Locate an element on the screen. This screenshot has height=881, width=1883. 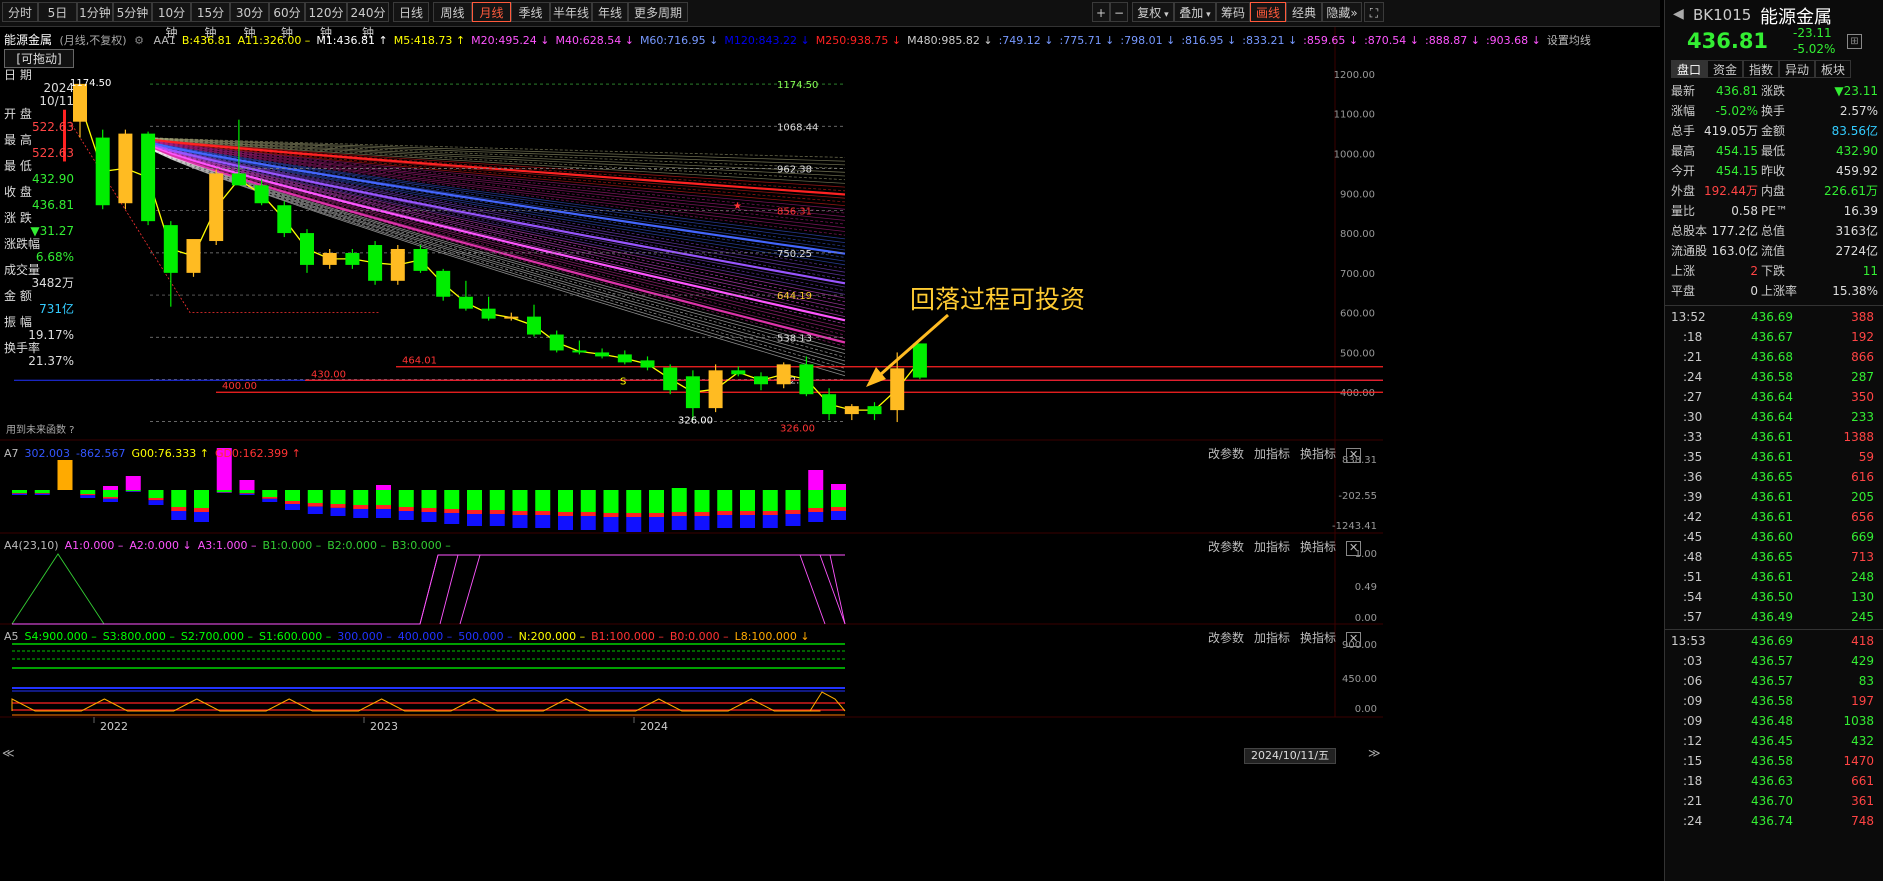
period-button-9: 240分钟 is located at coordinates (368, 21).